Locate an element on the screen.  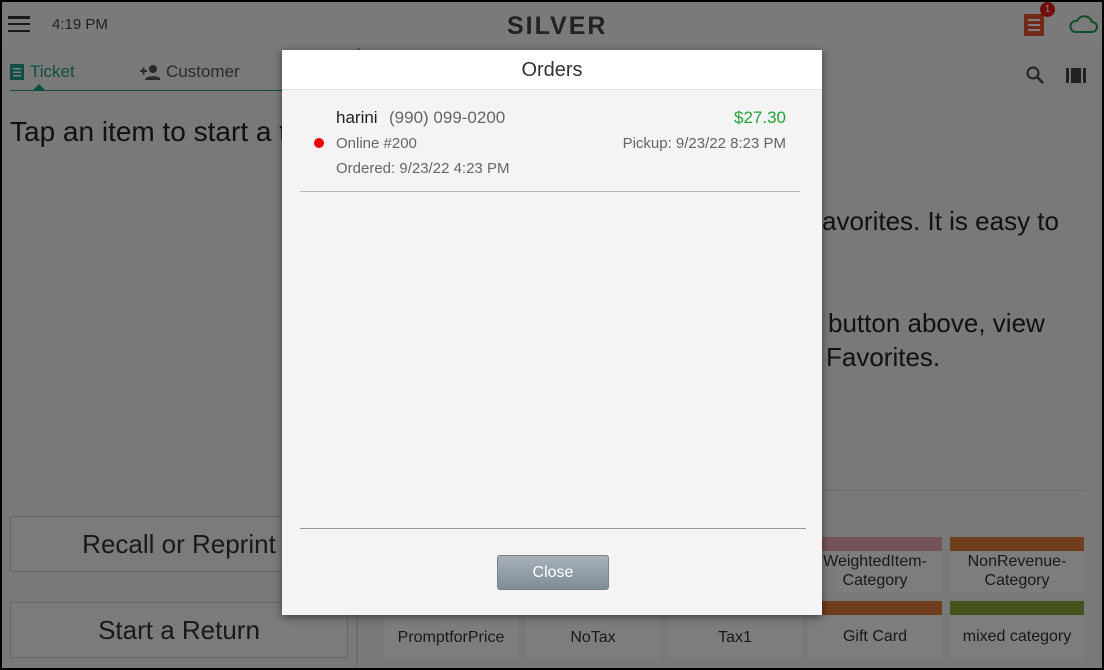
ordered-time: Ordered: 9/23/22 4:23 PM is located at coordinates (423, 168).